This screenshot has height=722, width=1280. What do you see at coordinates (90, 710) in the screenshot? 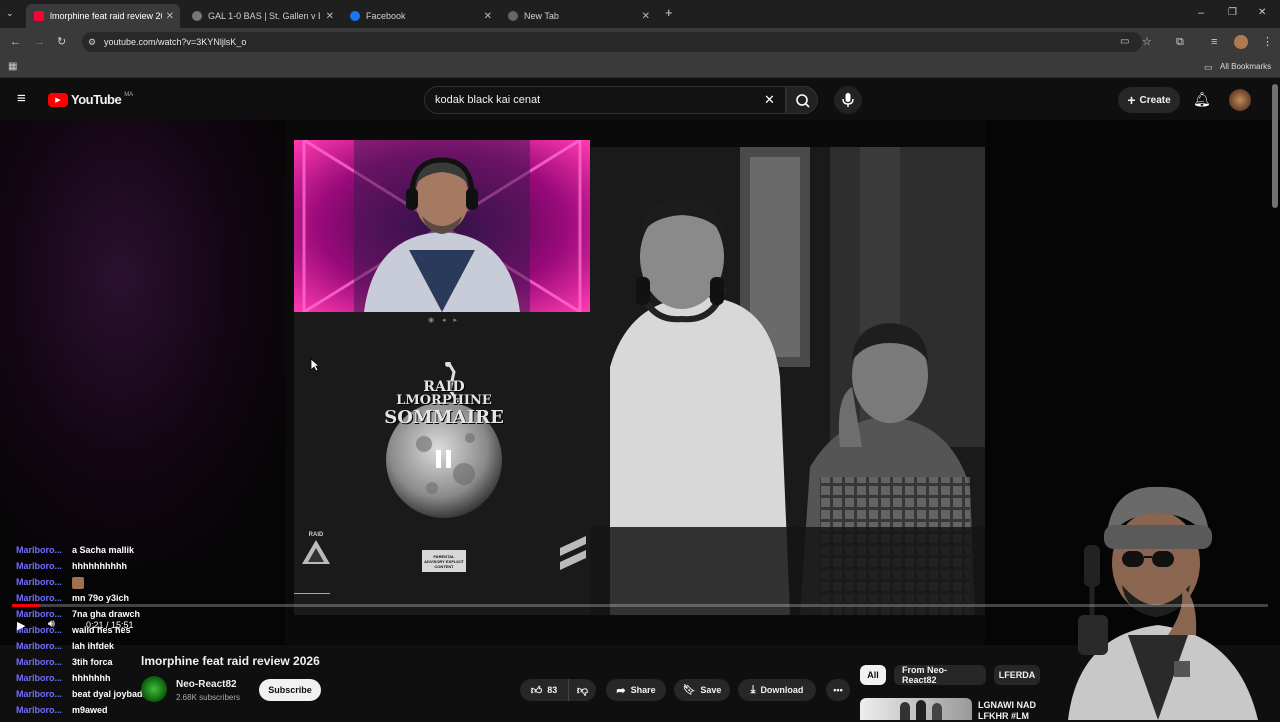
I see `chat-text: m9awed` at bounding box center [90, 710].